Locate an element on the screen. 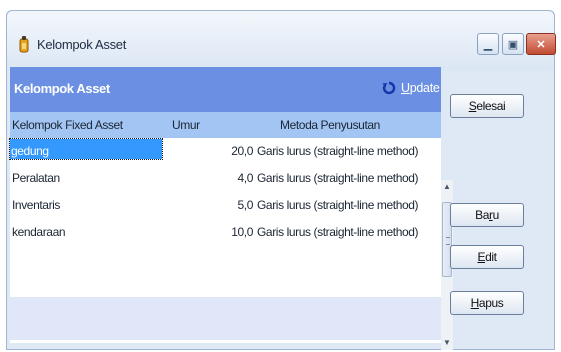  cell-umur: 4,0 is located at coordinates (245, 178).